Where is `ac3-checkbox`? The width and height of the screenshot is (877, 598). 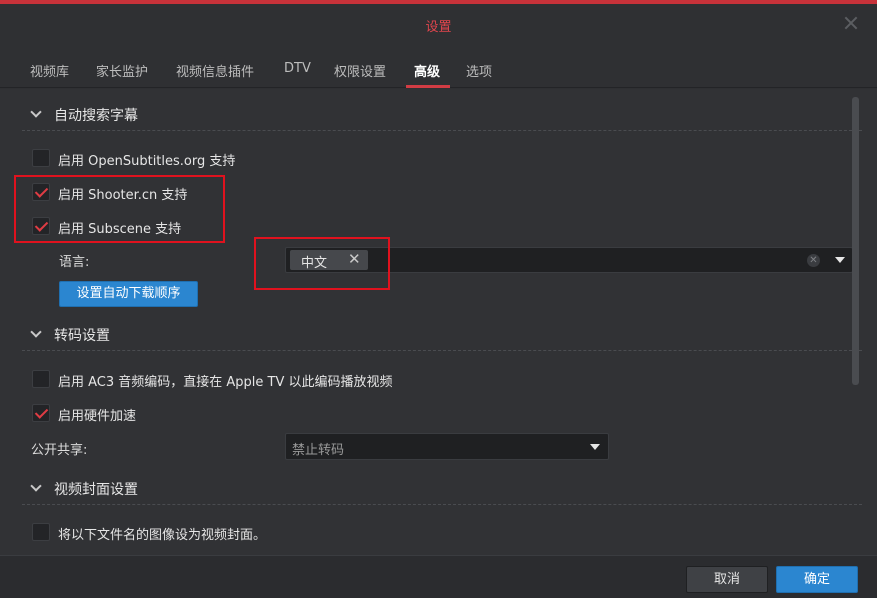
ac3-checkbox is located at coordinates (41, 379).